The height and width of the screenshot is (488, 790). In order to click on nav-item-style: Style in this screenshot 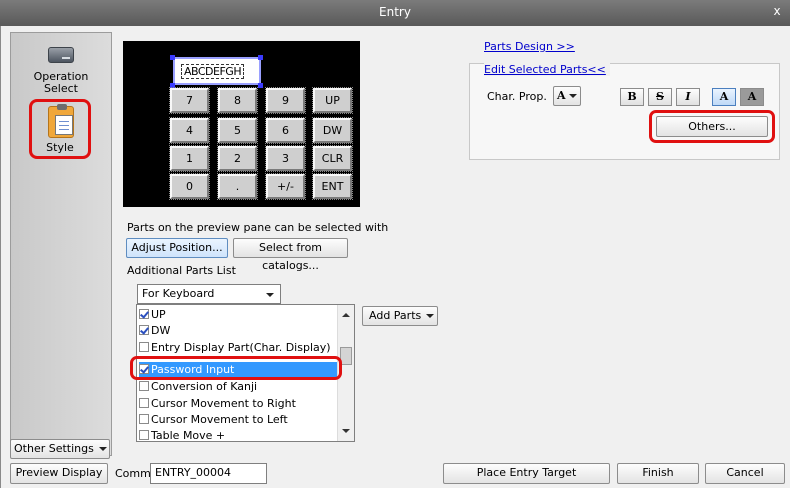, I will do `click(60, 129)`.